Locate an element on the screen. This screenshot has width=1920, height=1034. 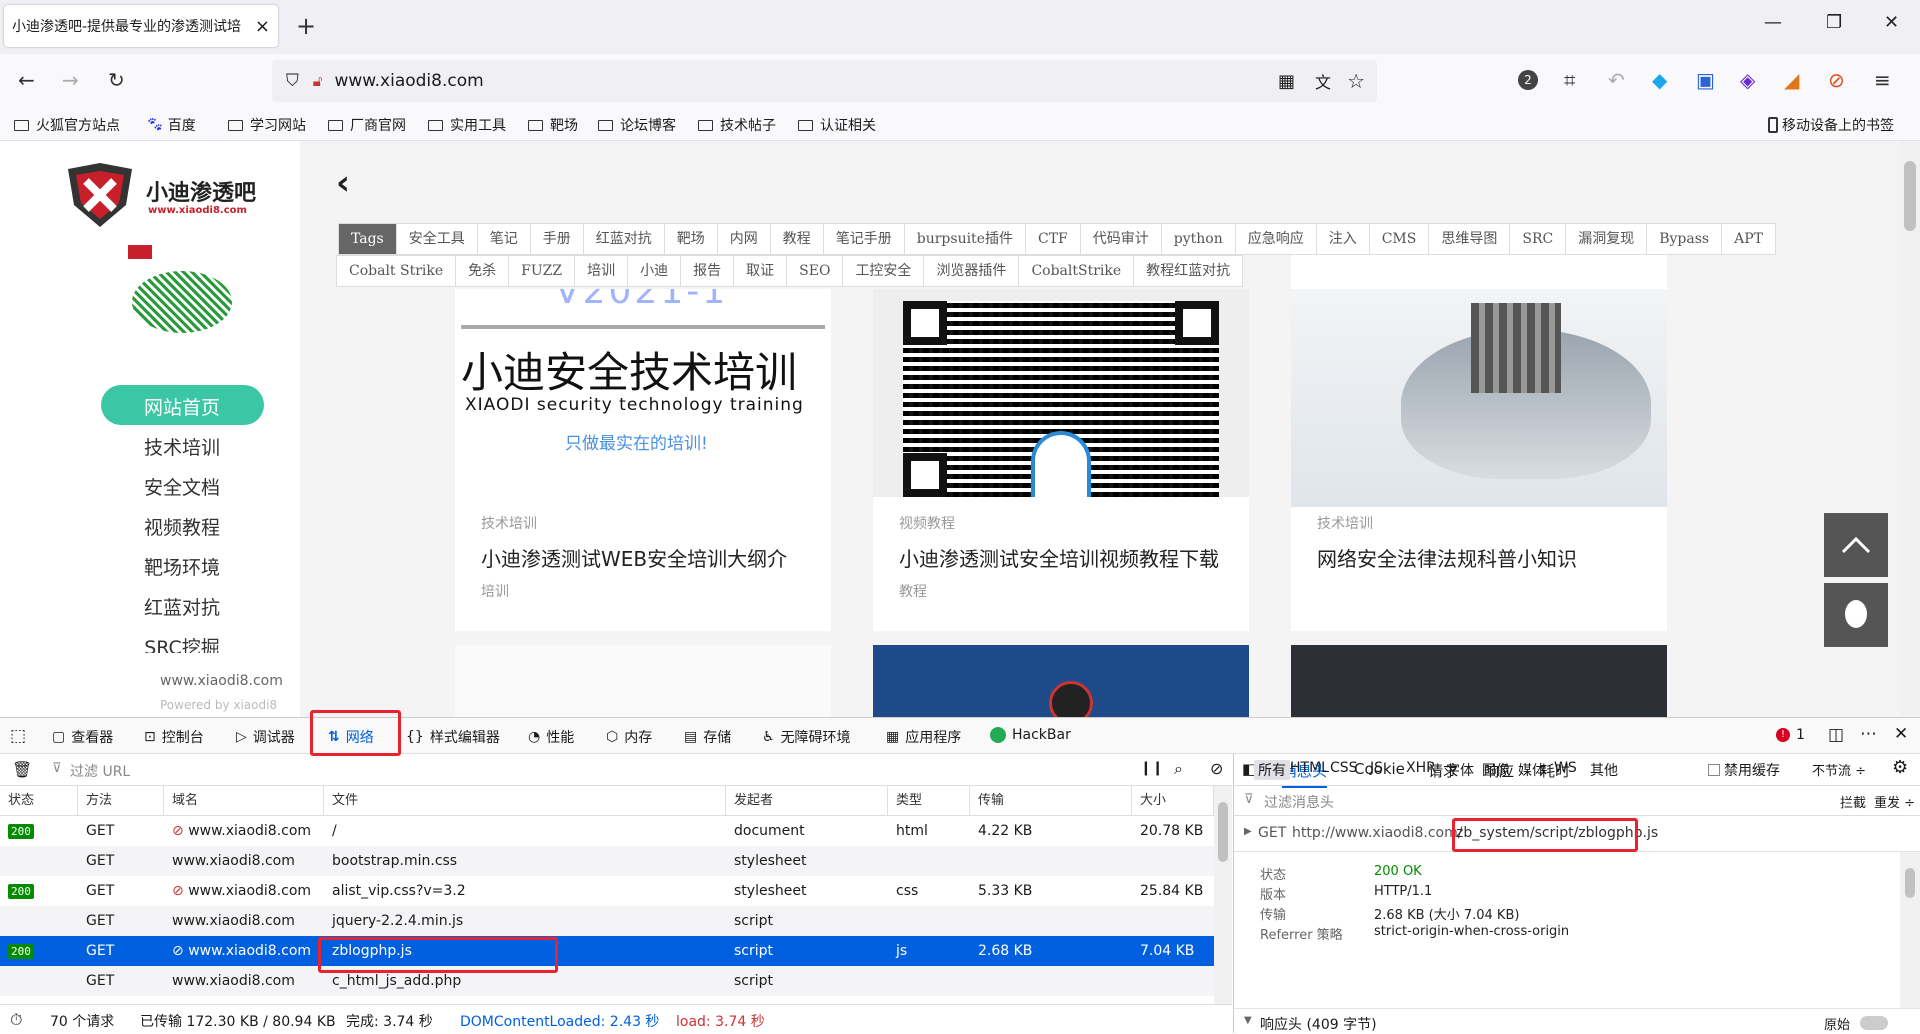
maximize-icon: ❐ is located at coordinates (1834, 22).